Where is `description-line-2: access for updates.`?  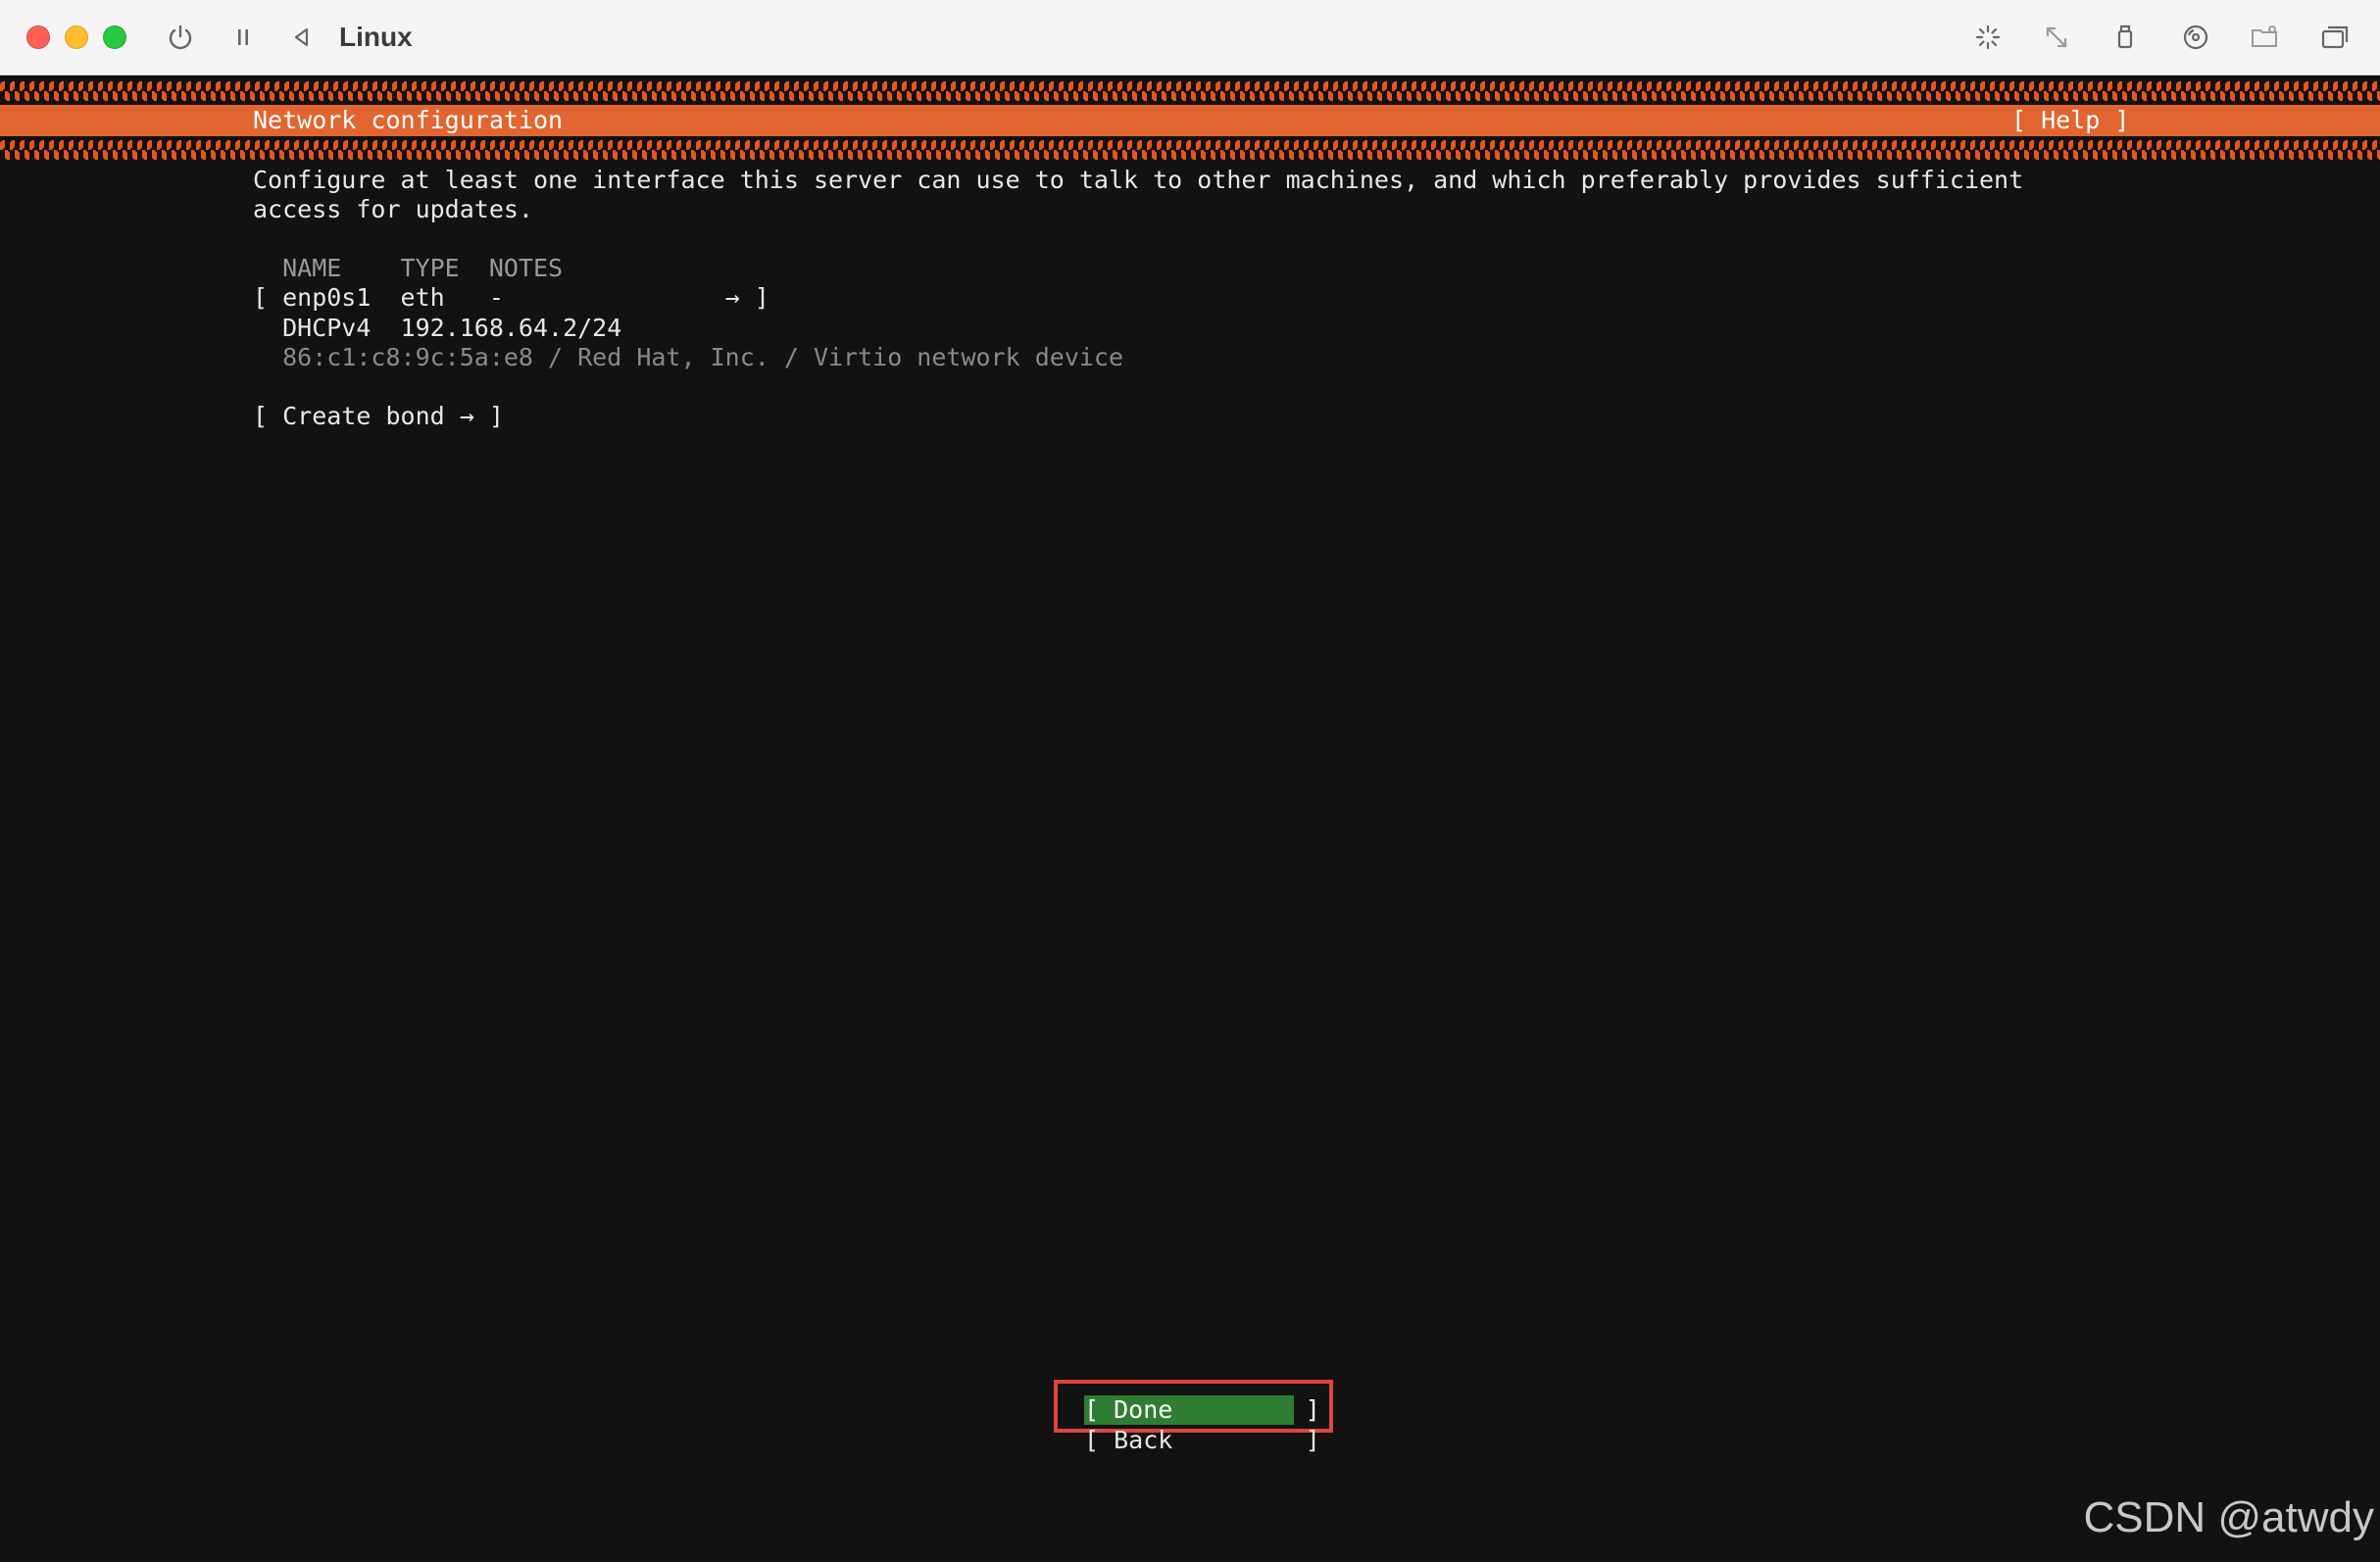
description-line-2: access for updates. is located at coordinates (393, 209).